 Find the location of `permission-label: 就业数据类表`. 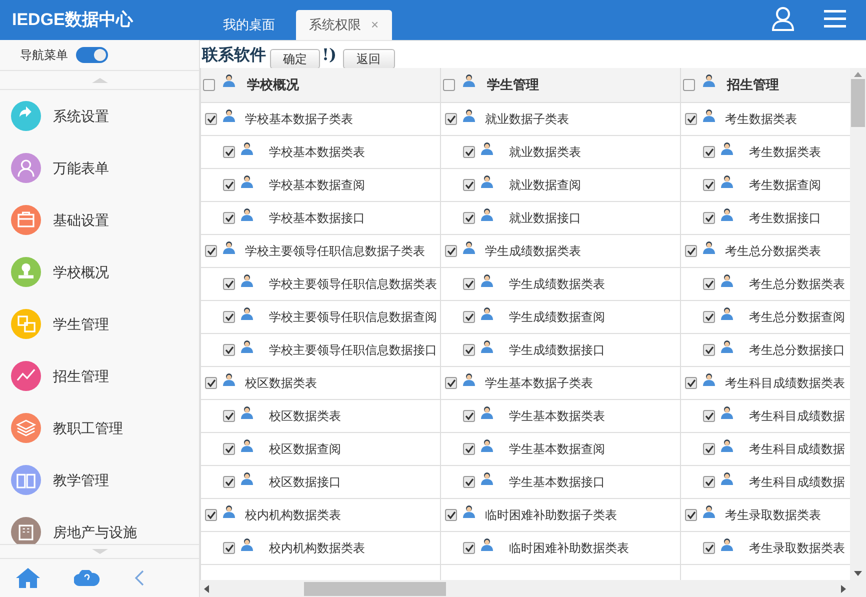

permission-label: 就业数据类表 is located at coordinates (545, 152).